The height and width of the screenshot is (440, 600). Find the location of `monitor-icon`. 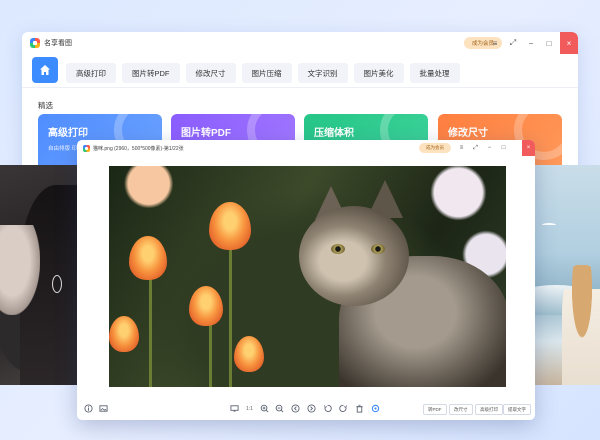

monitor-icon is located at coordinates (234, 408).